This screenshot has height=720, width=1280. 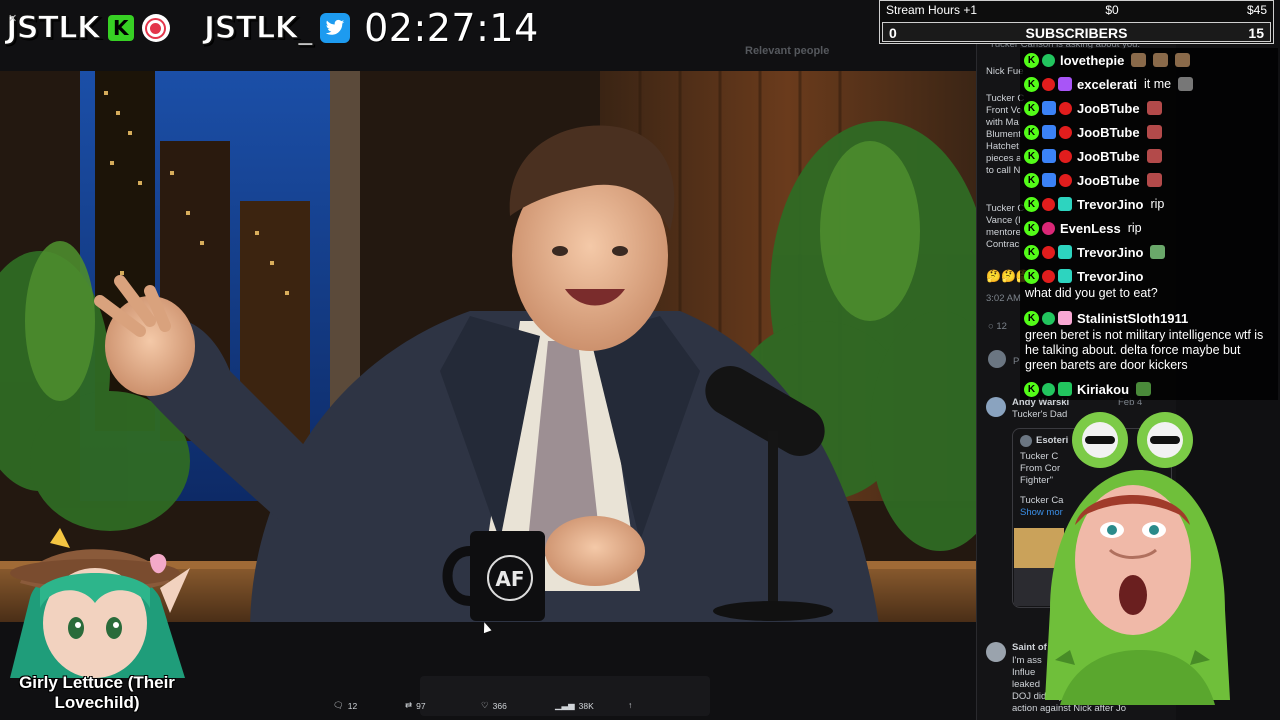 I want to click on chat-username: lovethepie, so click(x=1092, y=60).